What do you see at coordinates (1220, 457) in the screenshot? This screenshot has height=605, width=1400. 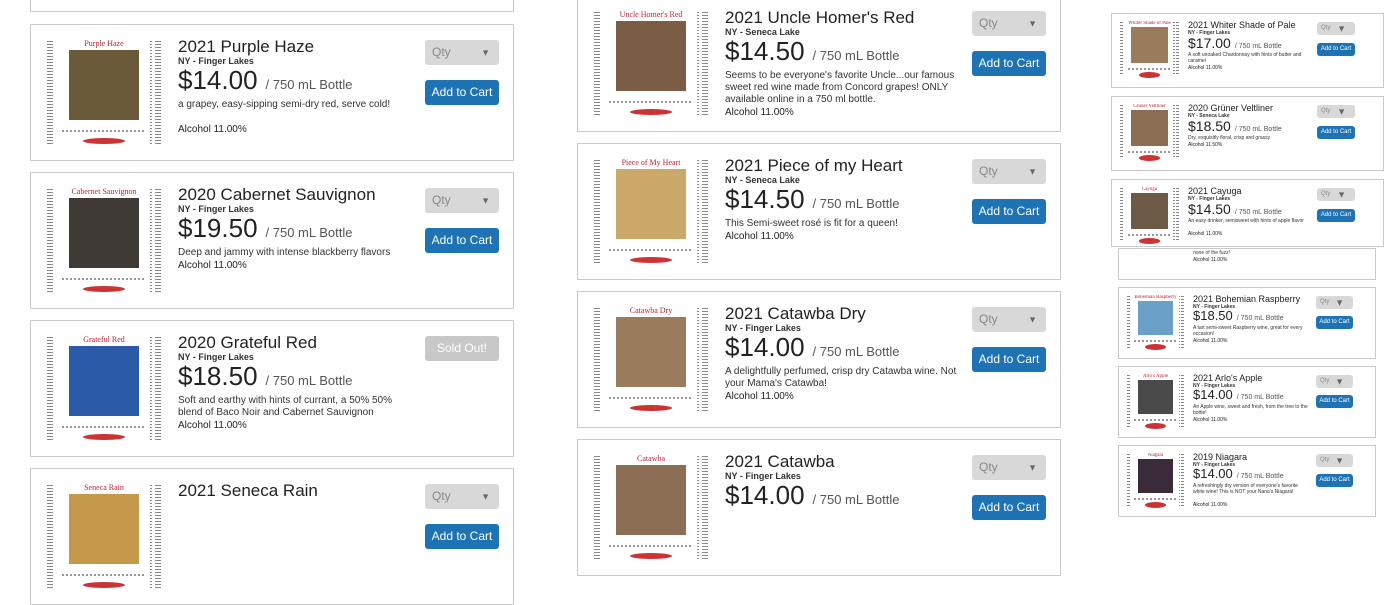 I see `product-title: 2019 Niagara` at bounding box center [1220, 457].